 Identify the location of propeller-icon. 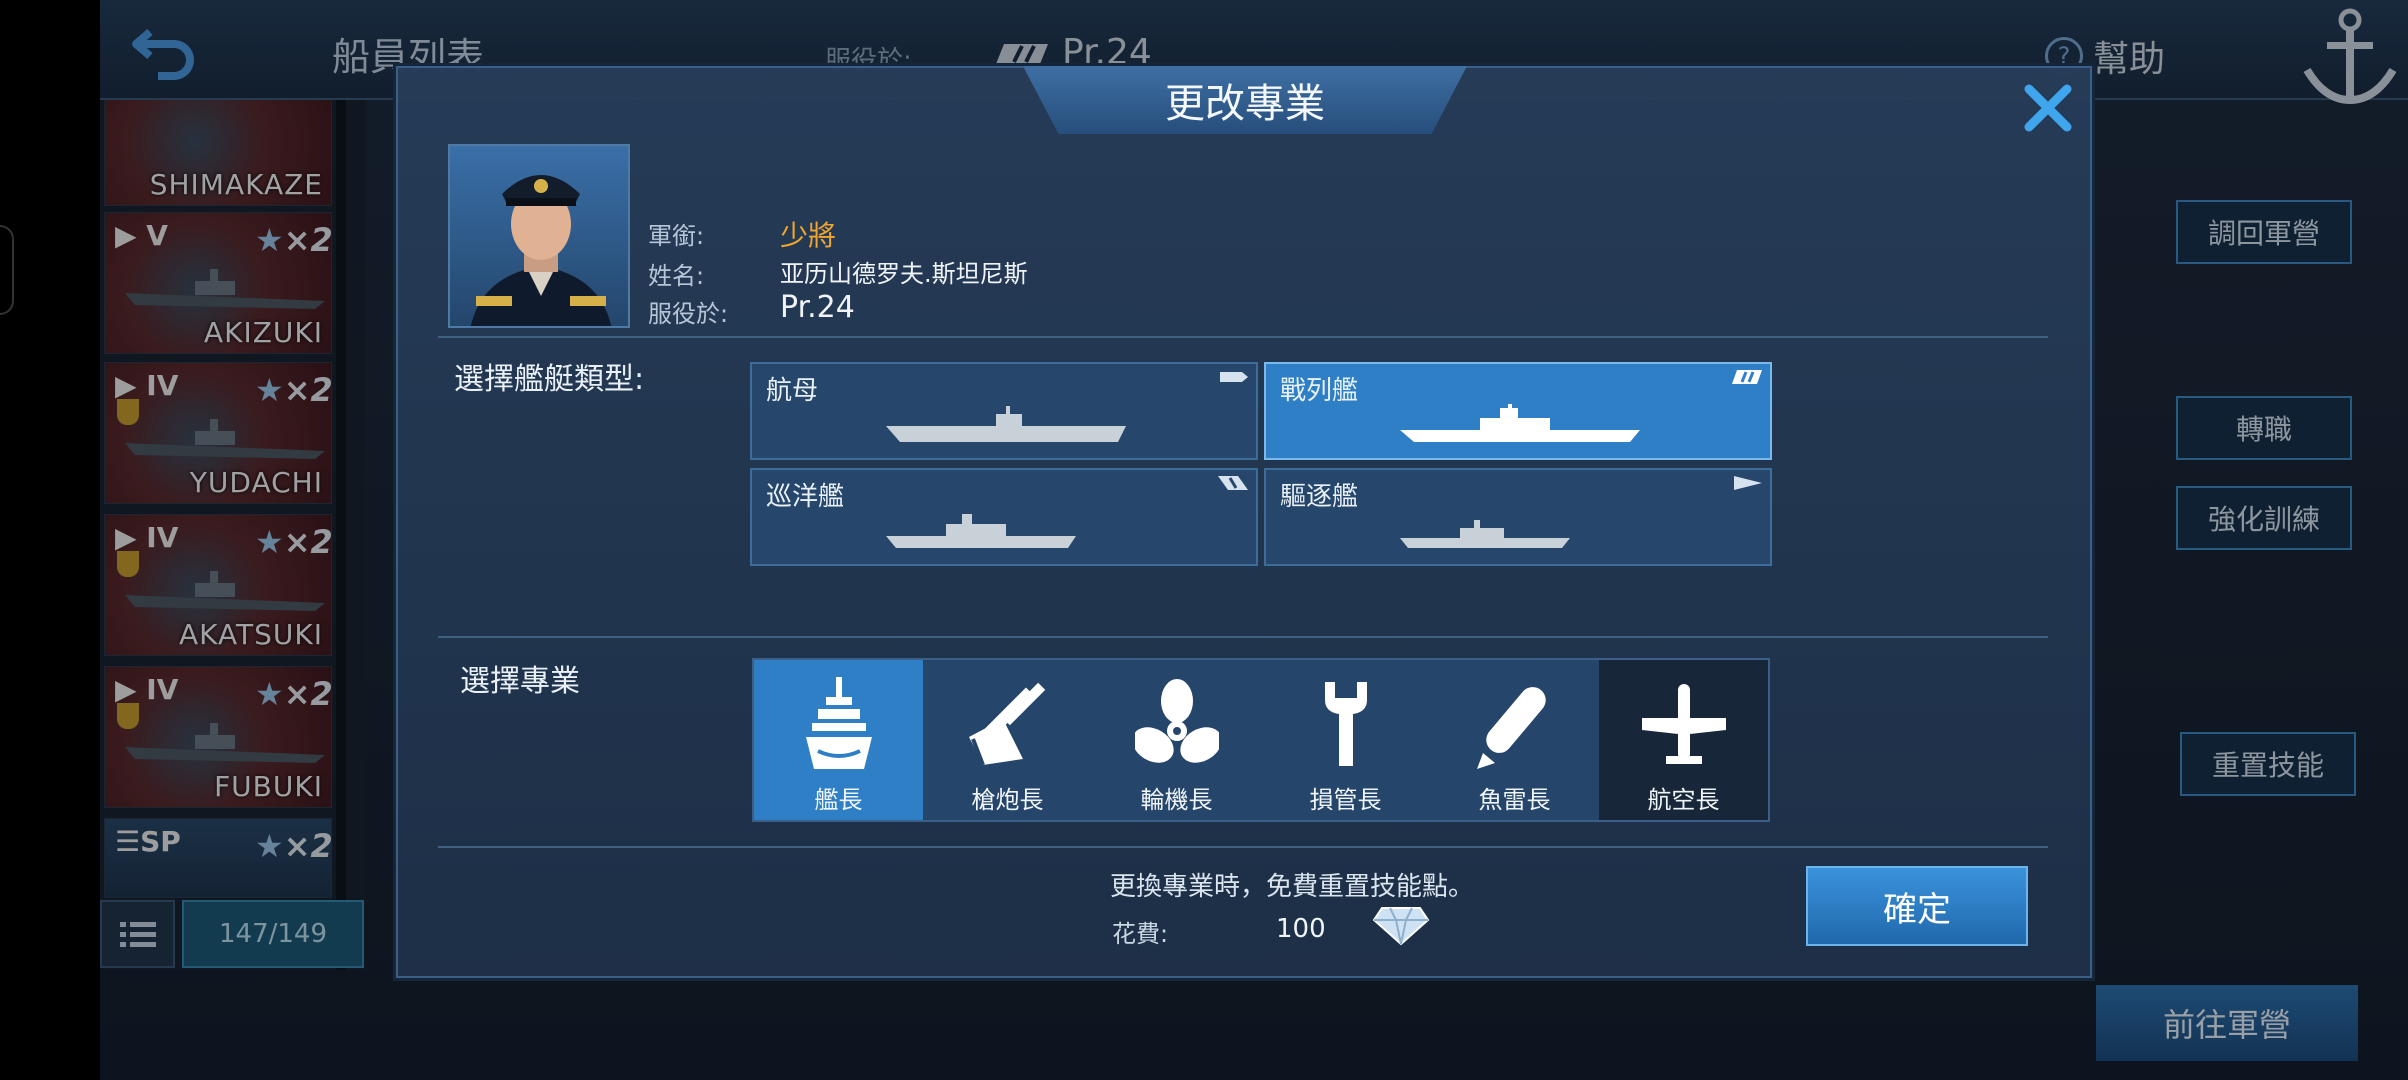
(1176, 721).